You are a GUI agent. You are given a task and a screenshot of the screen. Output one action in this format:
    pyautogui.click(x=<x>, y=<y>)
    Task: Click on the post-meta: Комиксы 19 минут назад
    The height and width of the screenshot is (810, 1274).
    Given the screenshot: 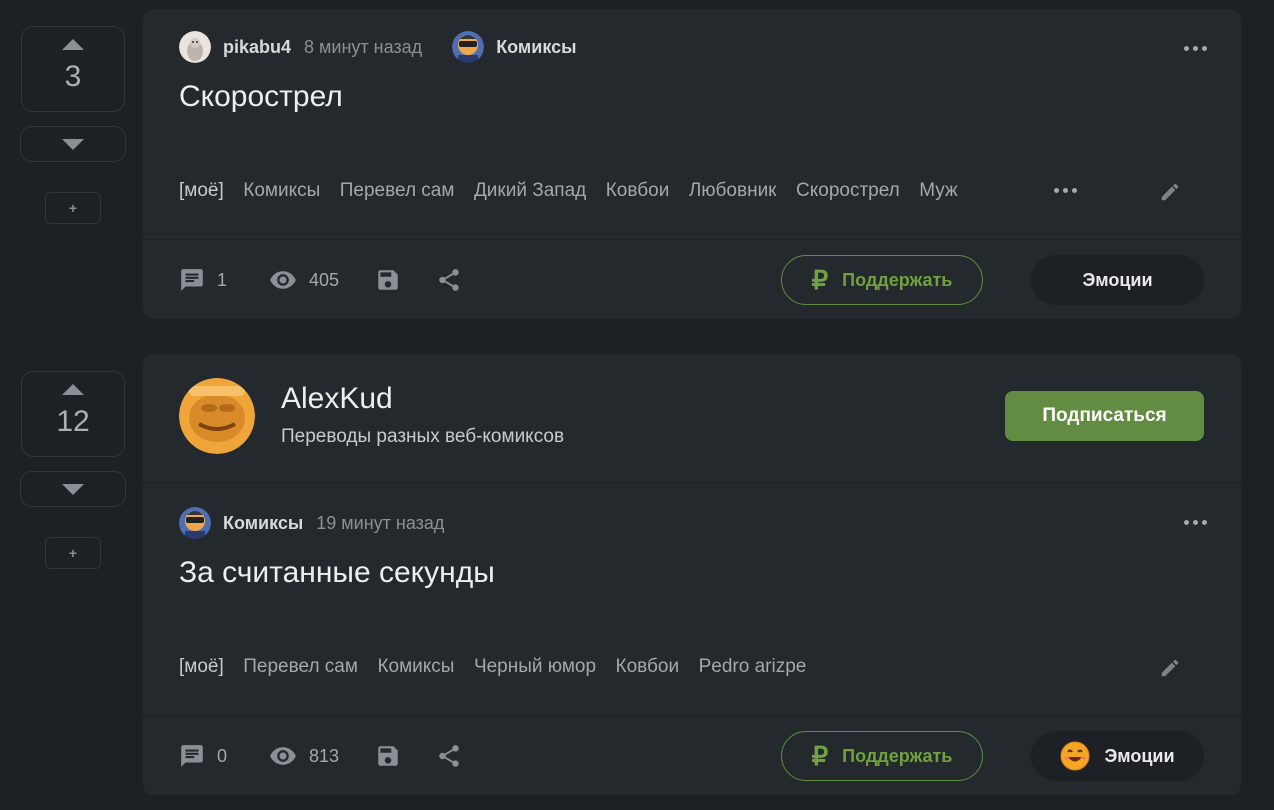 What is the action you would take?
    pyautogui.click(x=311, y=523)
    